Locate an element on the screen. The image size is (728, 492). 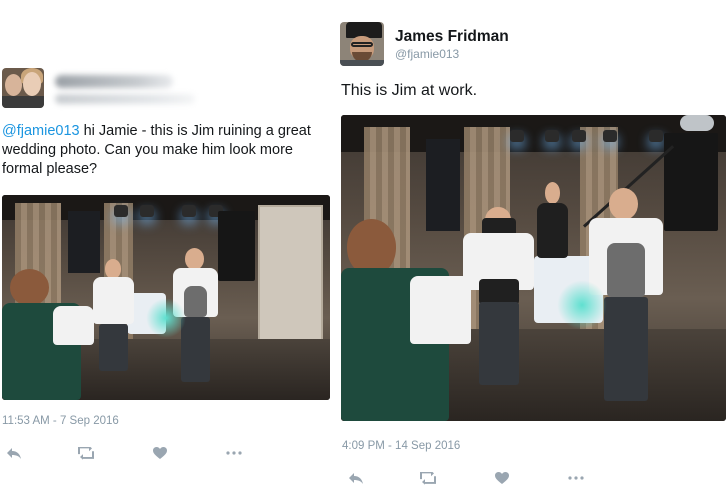
redacted-user-handle is located at coordinates (125, 99).